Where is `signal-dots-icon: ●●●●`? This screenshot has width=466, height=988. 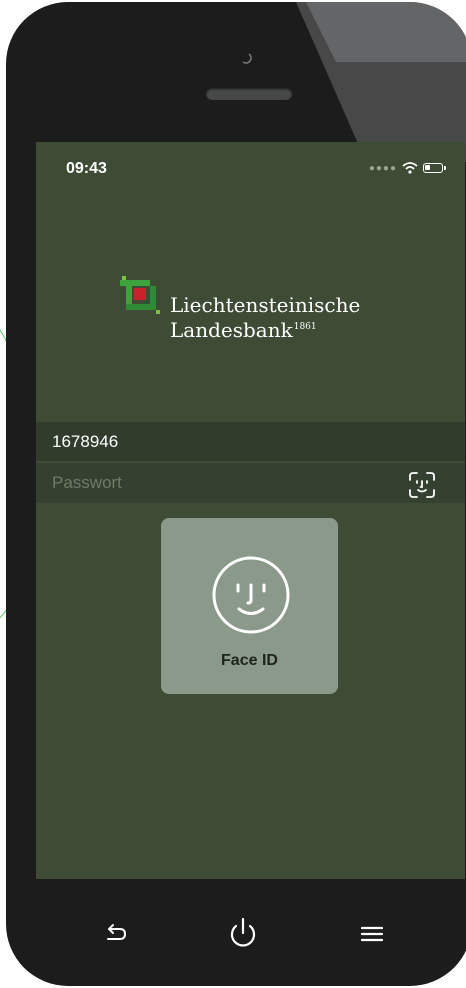 signal-dots-icon: ●●●● is located at coordinates (382, 168).